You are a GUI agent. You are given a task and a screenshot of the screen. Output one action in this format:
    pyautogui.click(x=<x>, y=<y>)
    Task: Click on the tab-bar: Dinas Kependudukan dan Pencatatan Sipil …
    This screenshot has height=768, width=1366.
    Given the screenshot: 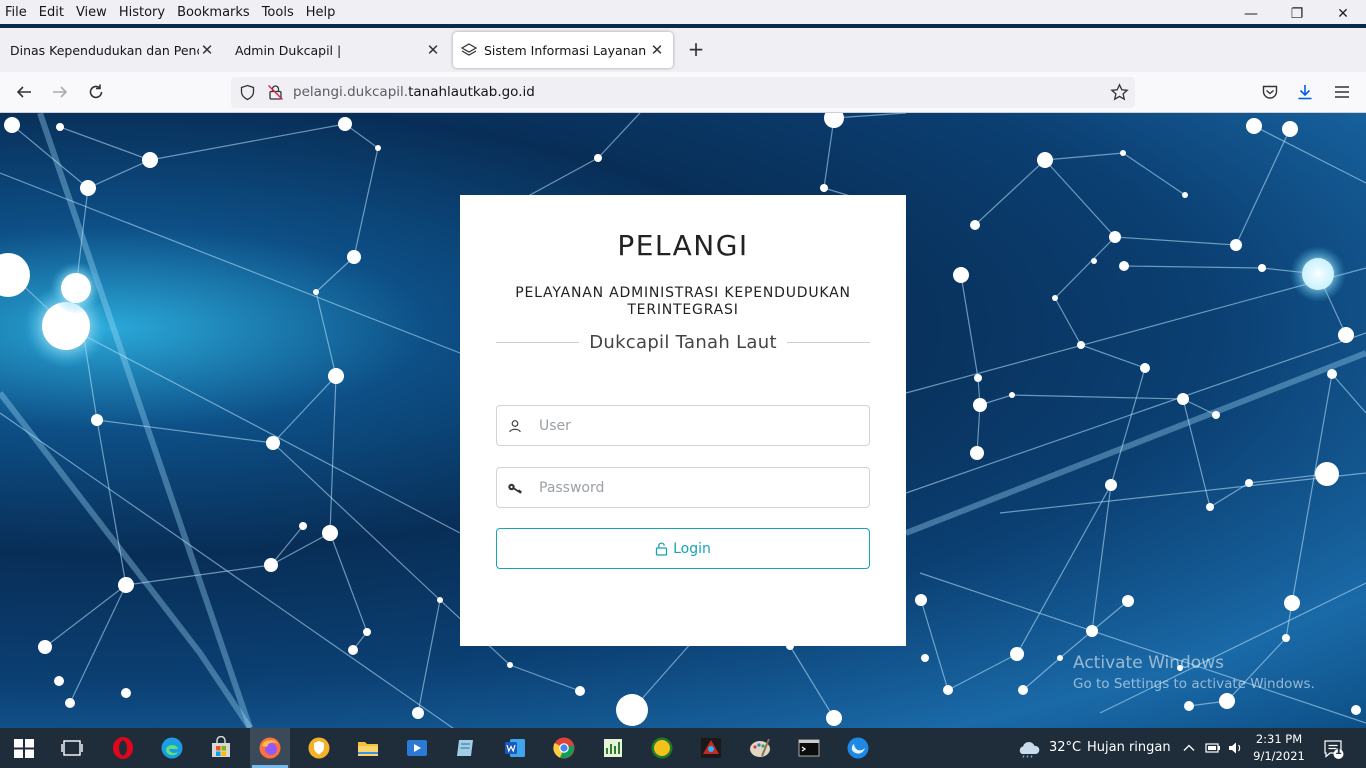 What is the action you would take?
    pyautogui.click(x=683, y=50)
    